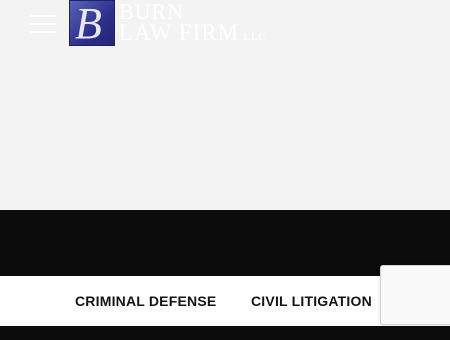 The image size is (450, 340). I want to click on hamburger-menu-icon, so click(43, 24).